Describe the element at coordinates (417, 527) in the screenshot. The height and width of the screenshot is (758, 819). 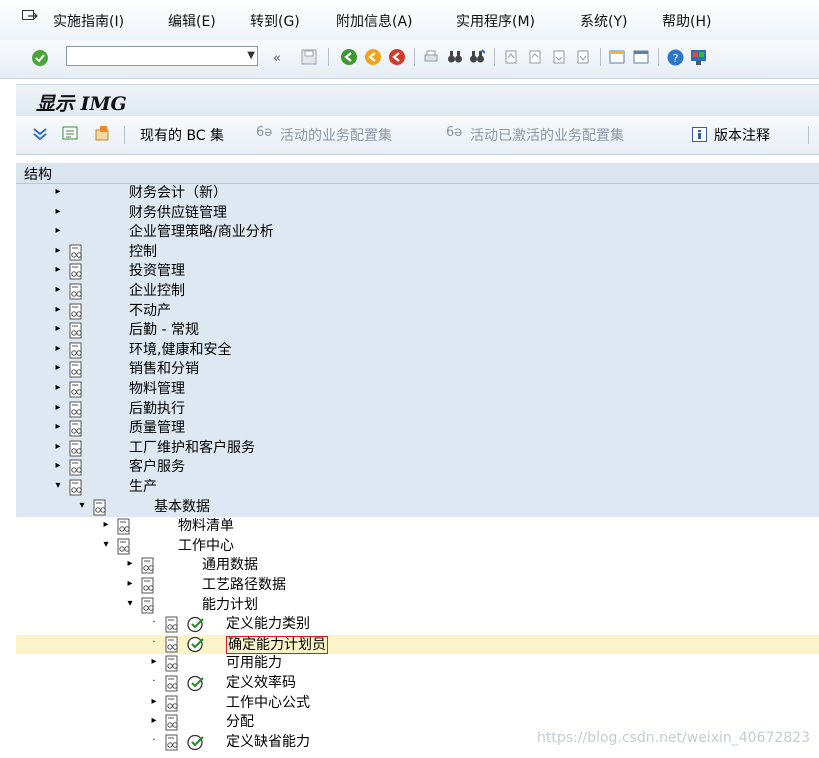
I see `tree-row: ▸ 物料清单` at that location.